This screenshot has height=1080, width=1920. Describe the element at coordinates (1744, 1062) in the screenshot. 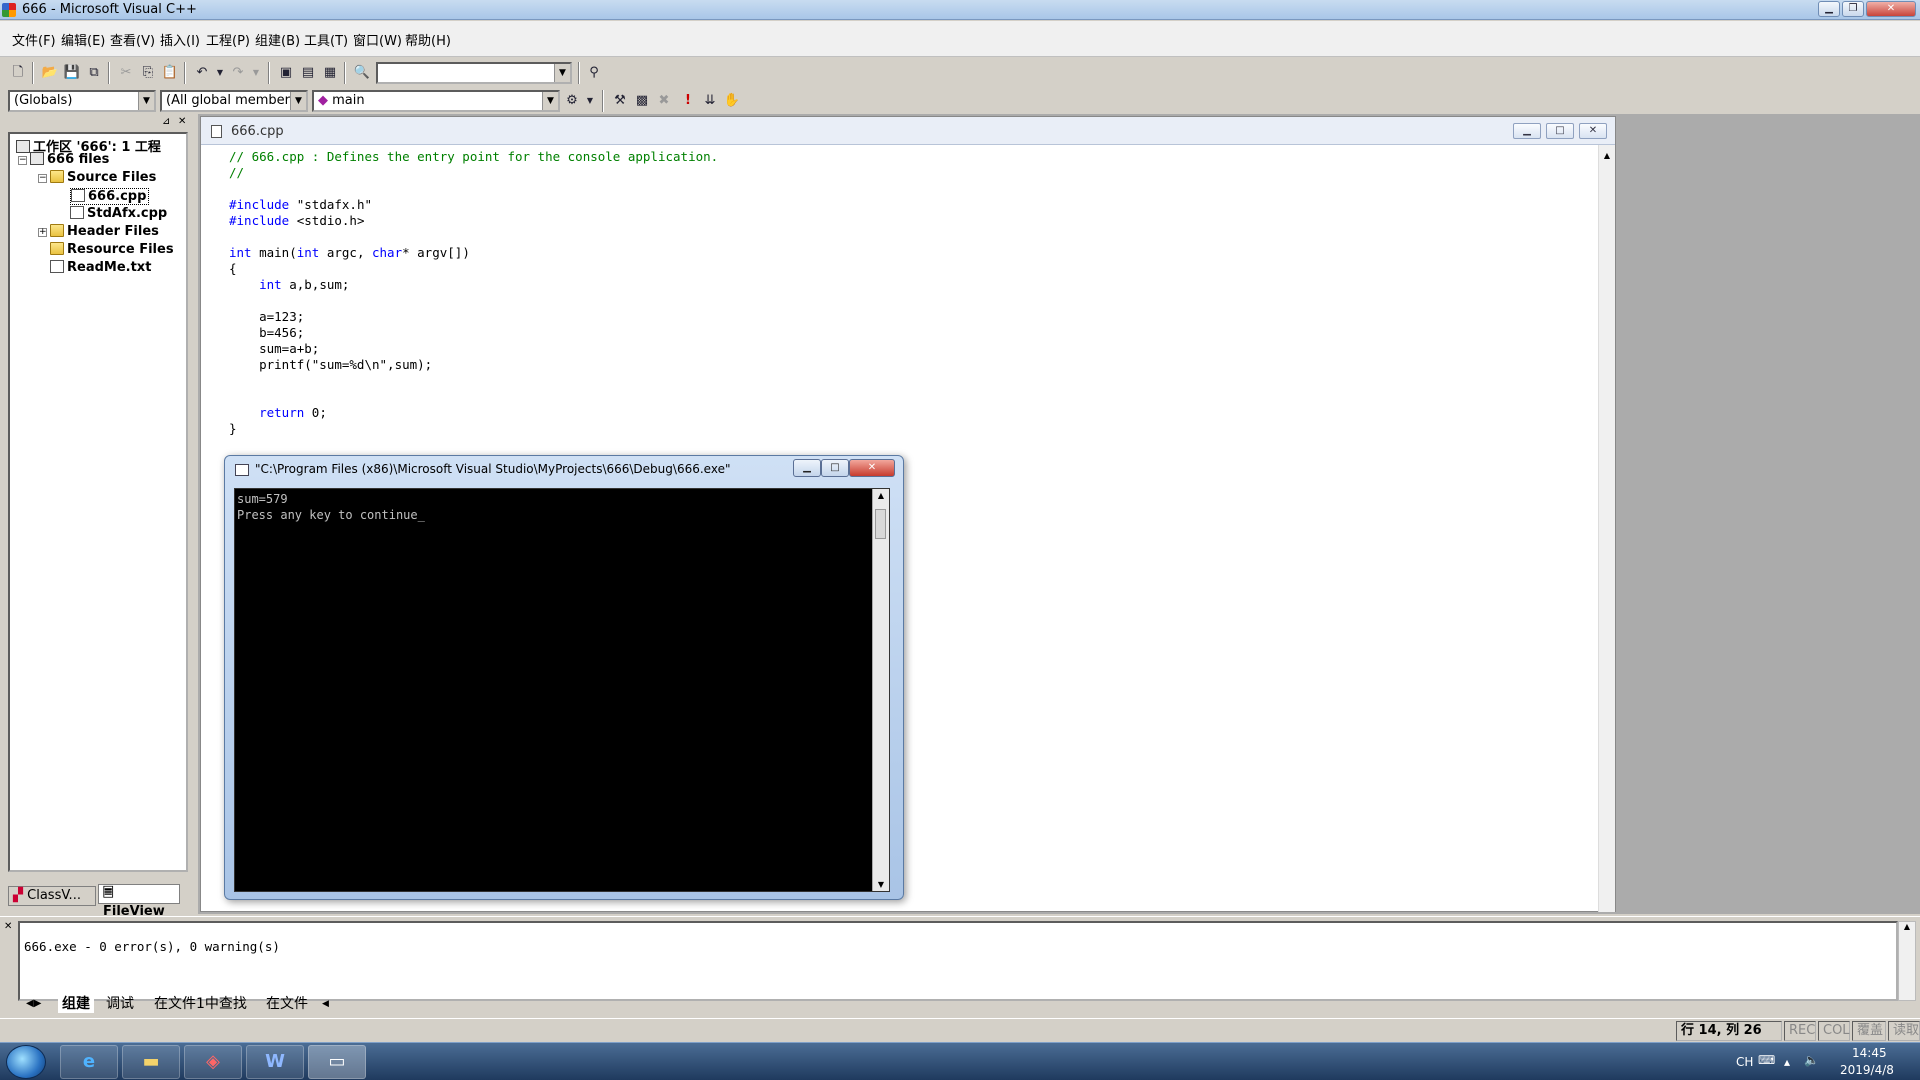

I see `input-language: CH` at that location.